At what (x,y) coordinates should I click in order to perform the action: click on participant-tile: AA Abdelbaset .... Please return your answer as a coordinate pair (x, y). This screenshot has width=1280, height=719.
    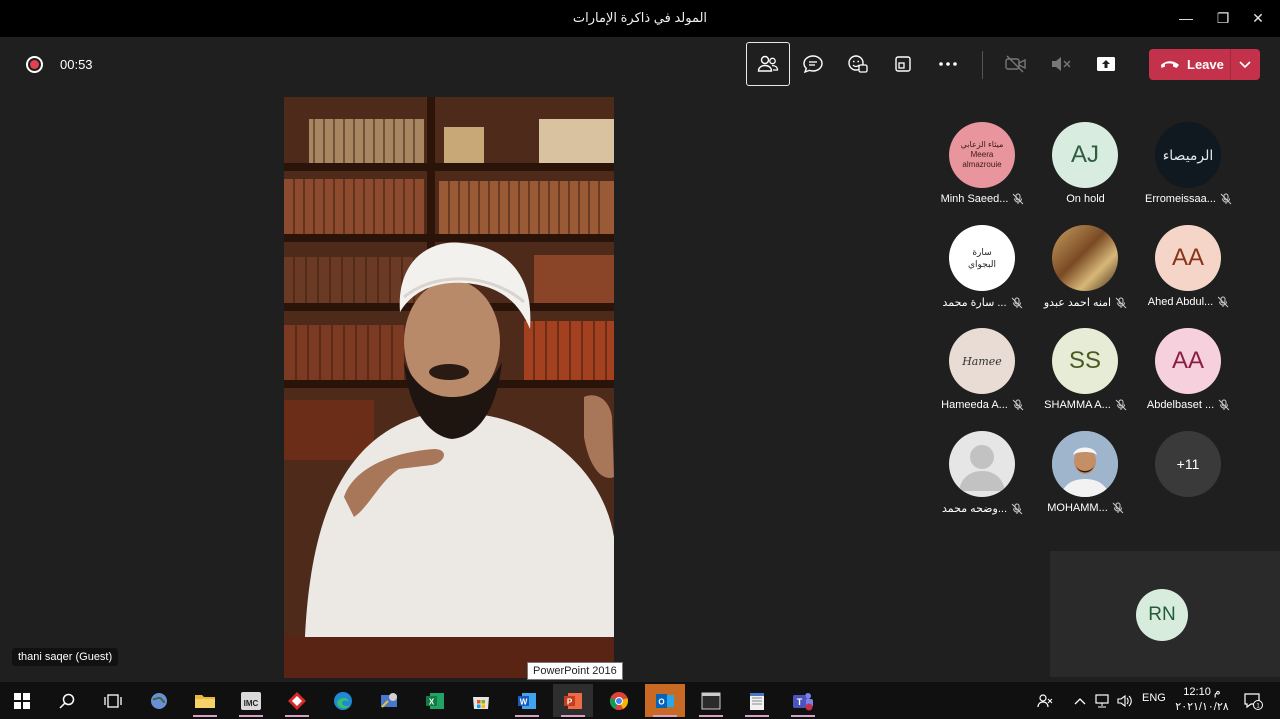
    Looking at the image, I should click on (1188, 374).